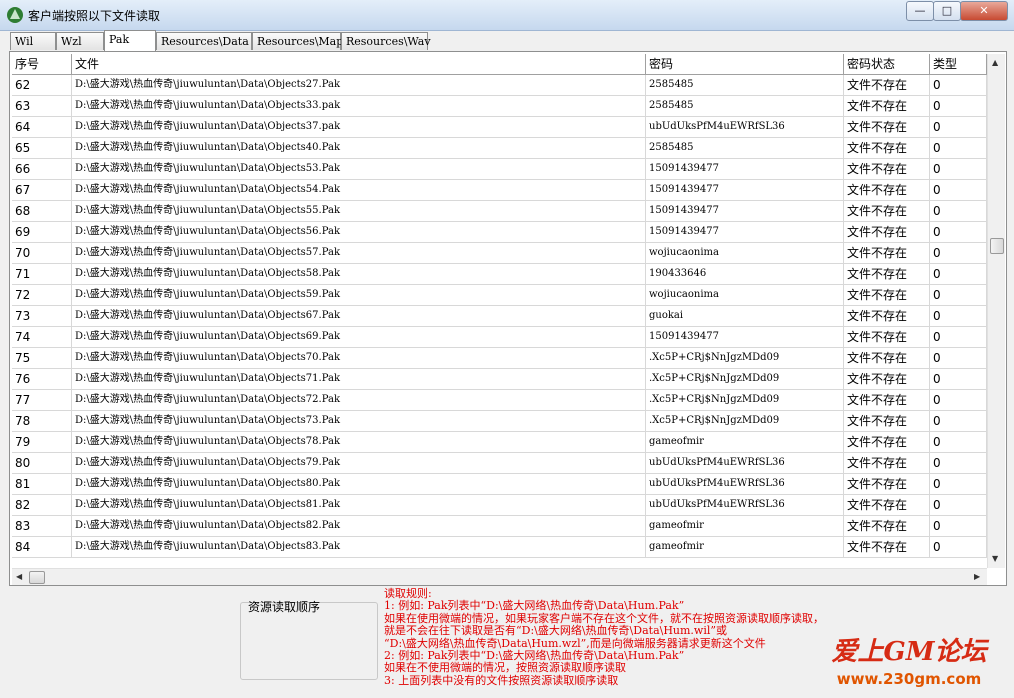 This screenshot has width=1014, height=698. Describe the element at coordinates (507, 15) in the screenshot. I see `title-bar: 客户端按照以下文件读取 — □ ✕` at that location.